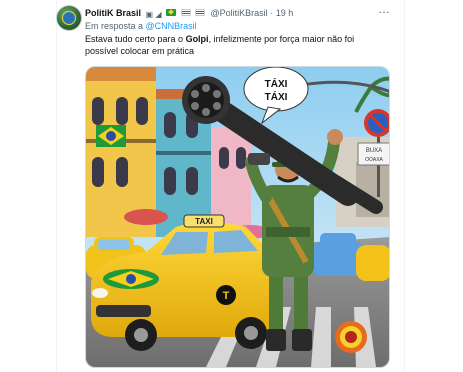 The width and height of the screenshot is (463, 372). I want to click on author-handle: @PolitiKBrasil, so click(239, 13).